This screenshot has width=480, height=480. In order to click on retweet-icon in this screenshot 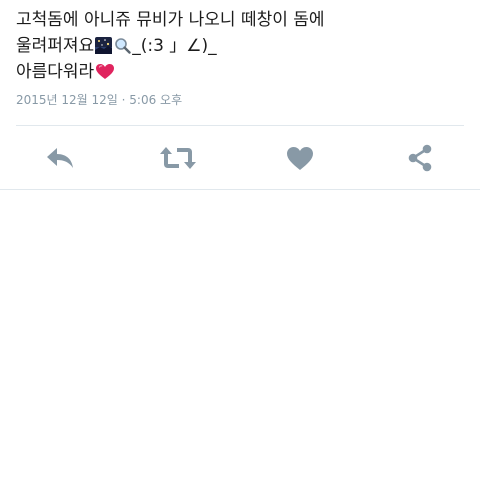, I will do `click(178, 158)`.